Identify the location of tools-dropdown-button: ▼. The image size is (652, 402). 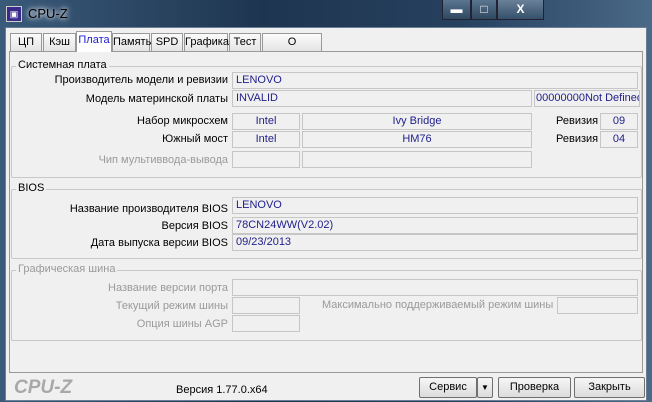
(485, 387).